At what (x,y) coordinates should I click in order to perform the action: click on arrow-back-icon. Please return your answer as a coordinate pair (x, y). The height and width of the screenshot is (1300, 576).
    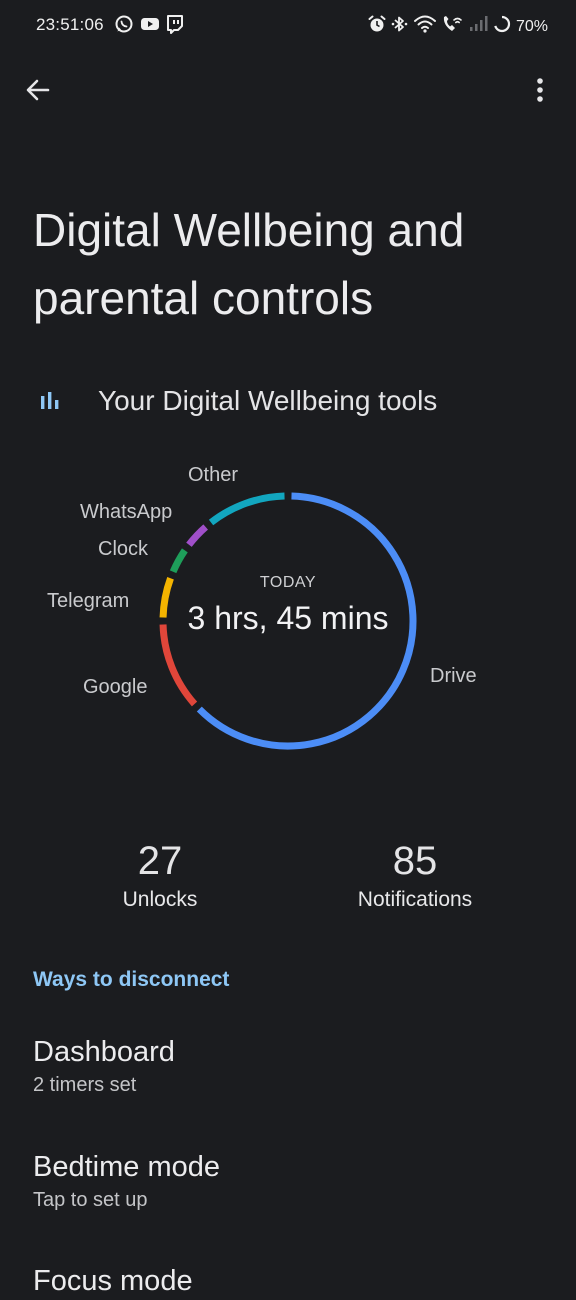
    Looking at the image, I should click on (38, 90).